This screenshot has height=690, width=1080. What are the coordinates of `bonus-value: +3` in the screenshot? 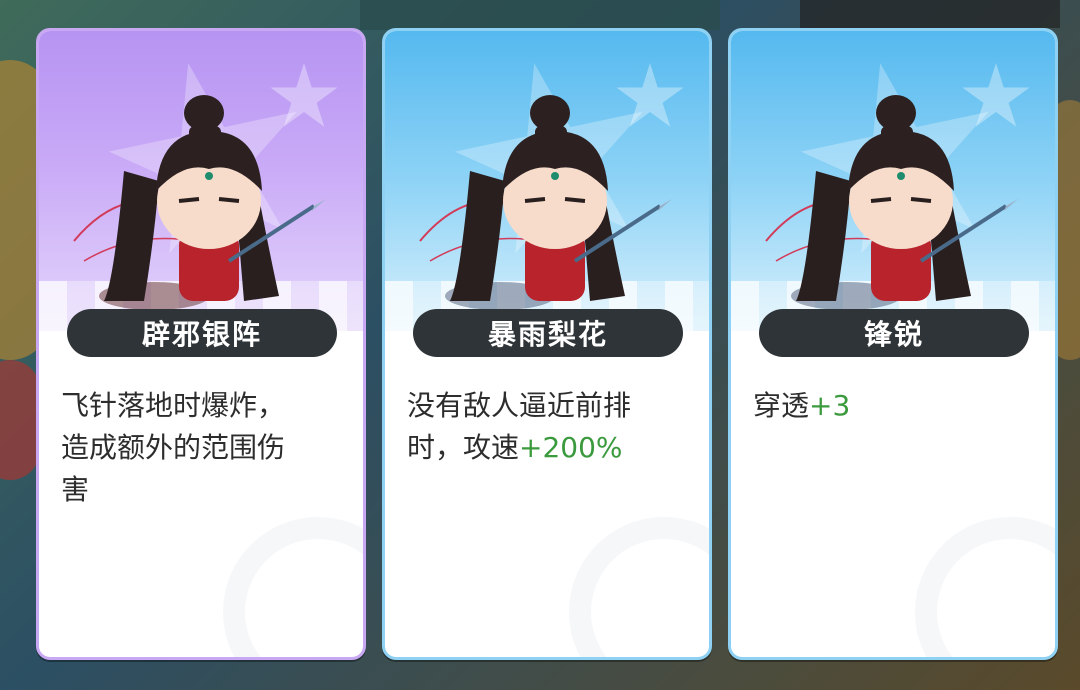 It's located at (830, 405).